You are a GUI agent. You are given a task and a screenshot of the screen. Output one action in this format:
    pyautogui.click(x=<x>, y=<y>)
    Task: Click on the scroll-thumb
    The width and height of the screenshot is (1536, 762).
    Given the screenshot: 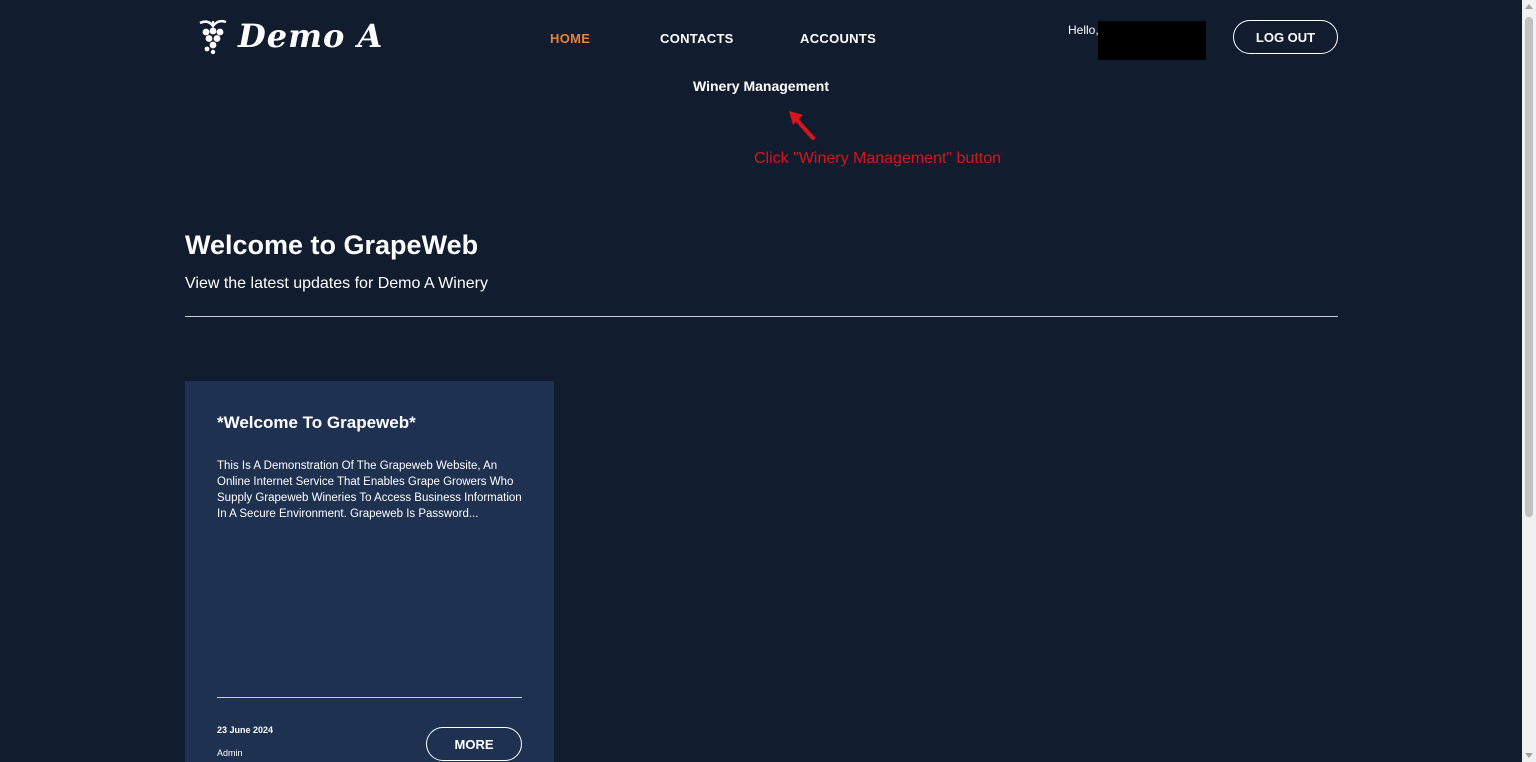 What is the action you would take?
    pyautogui.click(x=1529, y=267)
    